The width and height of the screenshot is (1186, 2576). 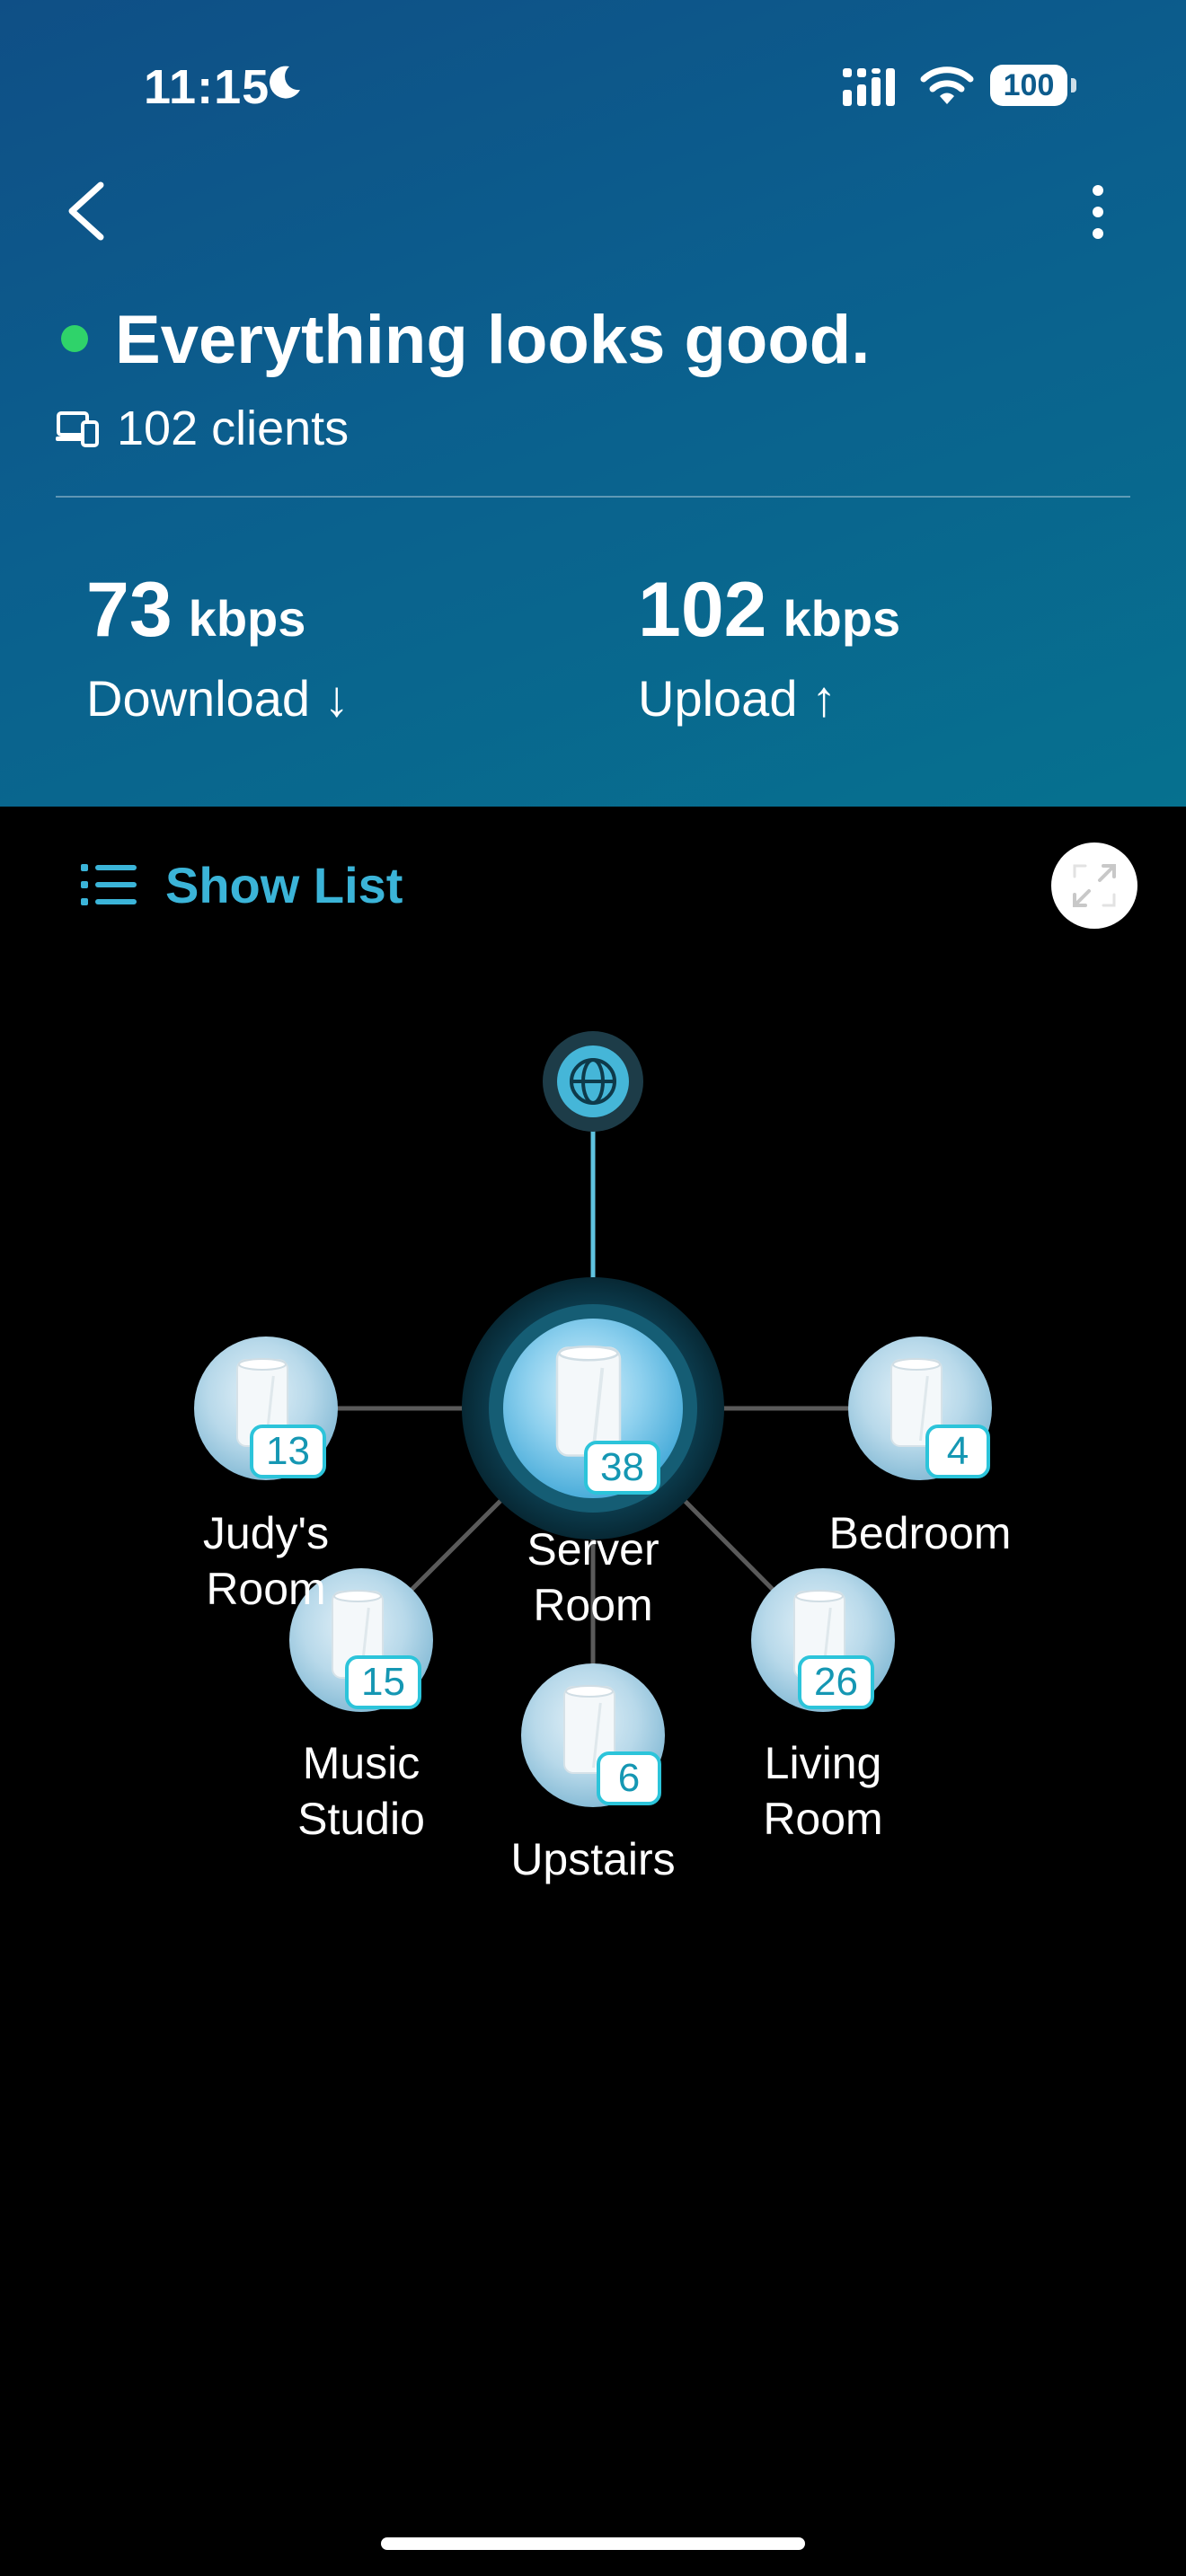 What do you see at coordinates (593, 1549) in the screenshot?
I see `node-label-line: Server` at bounding box center [593, 1549].